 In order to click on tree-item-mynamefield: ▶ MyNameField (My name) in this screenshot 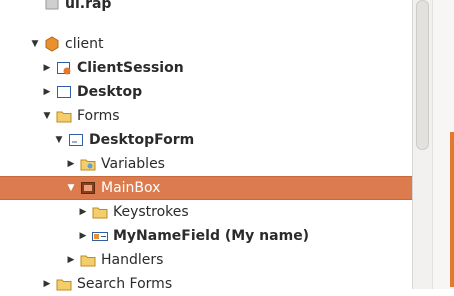, I will do `click(206, 236)`.